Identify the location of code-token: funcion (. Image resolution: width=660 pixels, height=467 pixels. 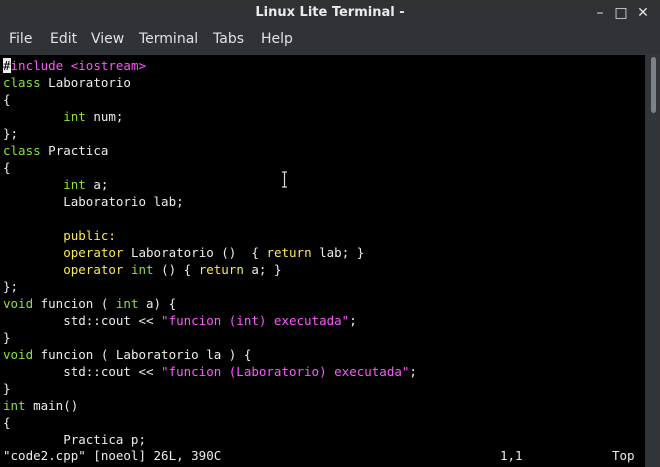
(74, 303).